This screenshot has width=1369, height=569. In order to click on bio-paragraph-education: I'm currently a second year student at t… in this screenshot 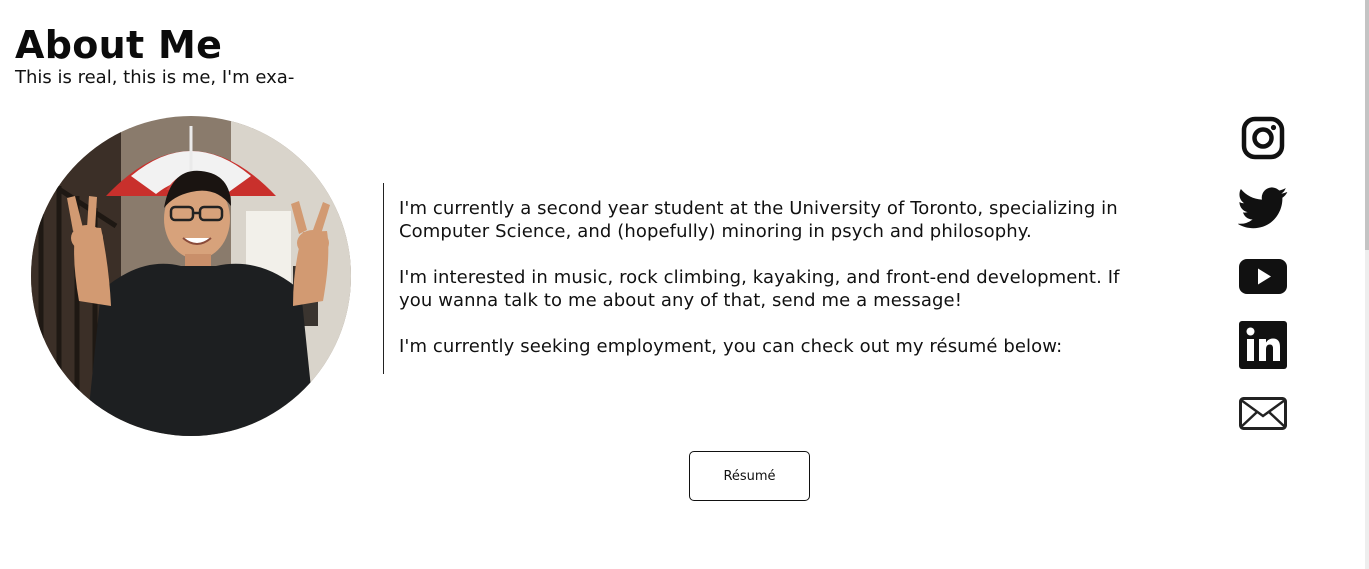, I will do `click(758, 220)`.